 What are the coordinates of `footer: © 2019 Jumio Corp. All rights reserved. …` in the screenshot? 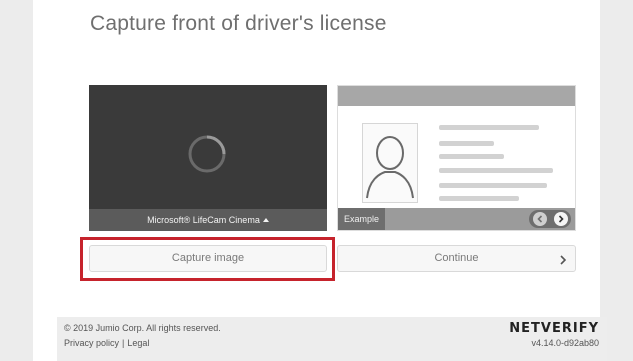 It's located at (332, 339).